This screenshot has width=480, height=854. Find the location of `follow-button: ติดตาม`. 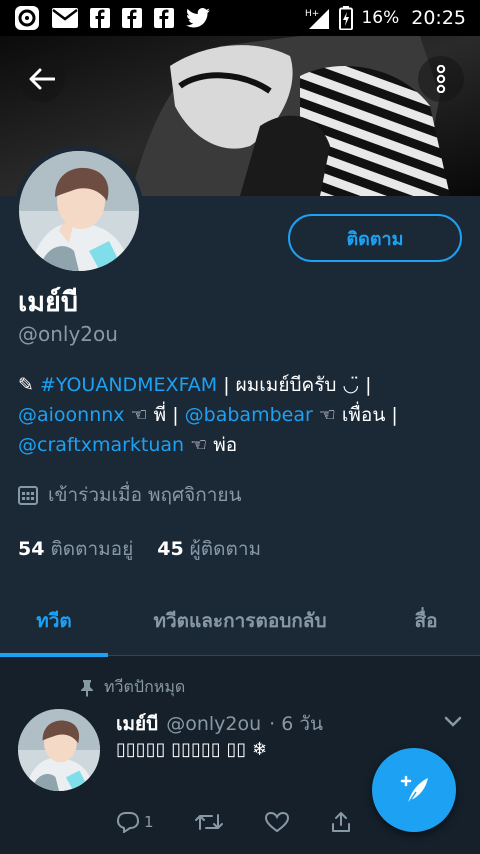

follow-button: ติดตาม is located at coordinates (375, 238).